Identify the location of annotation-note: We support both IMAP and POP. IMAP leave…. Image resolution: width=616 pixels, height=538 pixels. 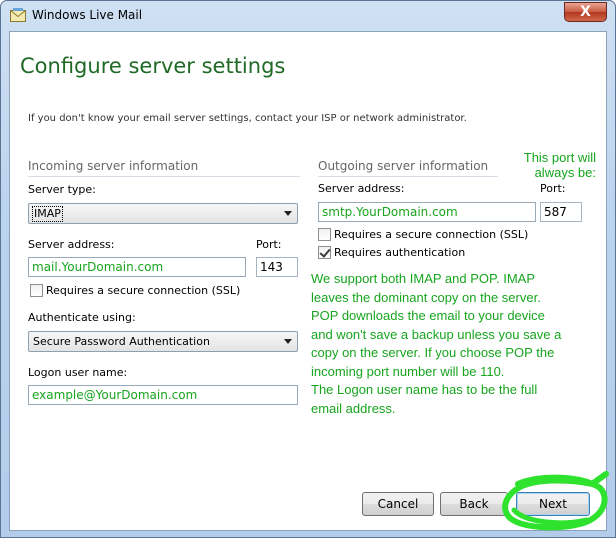
(456, 344).